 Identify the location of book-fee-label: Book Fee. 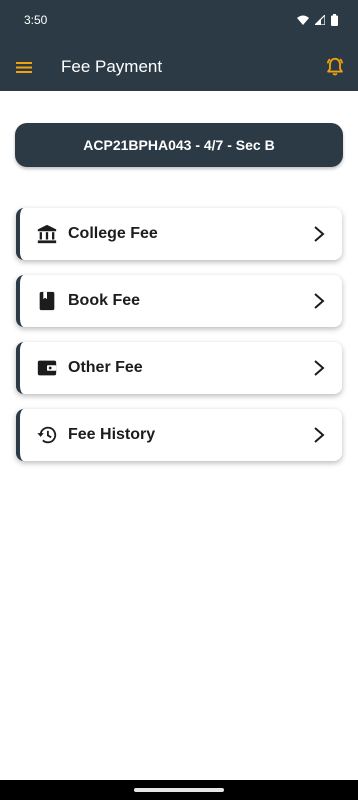
(104, 300).